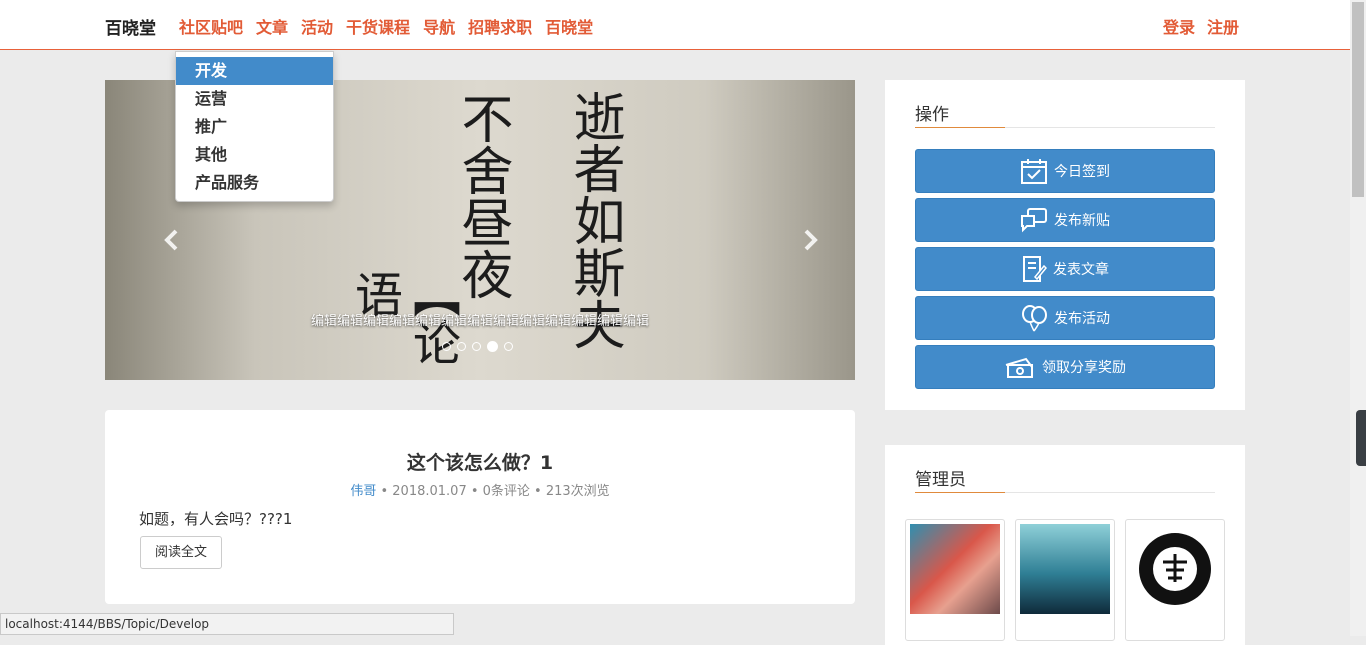  I want to click on register-link: 注册, so click(1223, 26).